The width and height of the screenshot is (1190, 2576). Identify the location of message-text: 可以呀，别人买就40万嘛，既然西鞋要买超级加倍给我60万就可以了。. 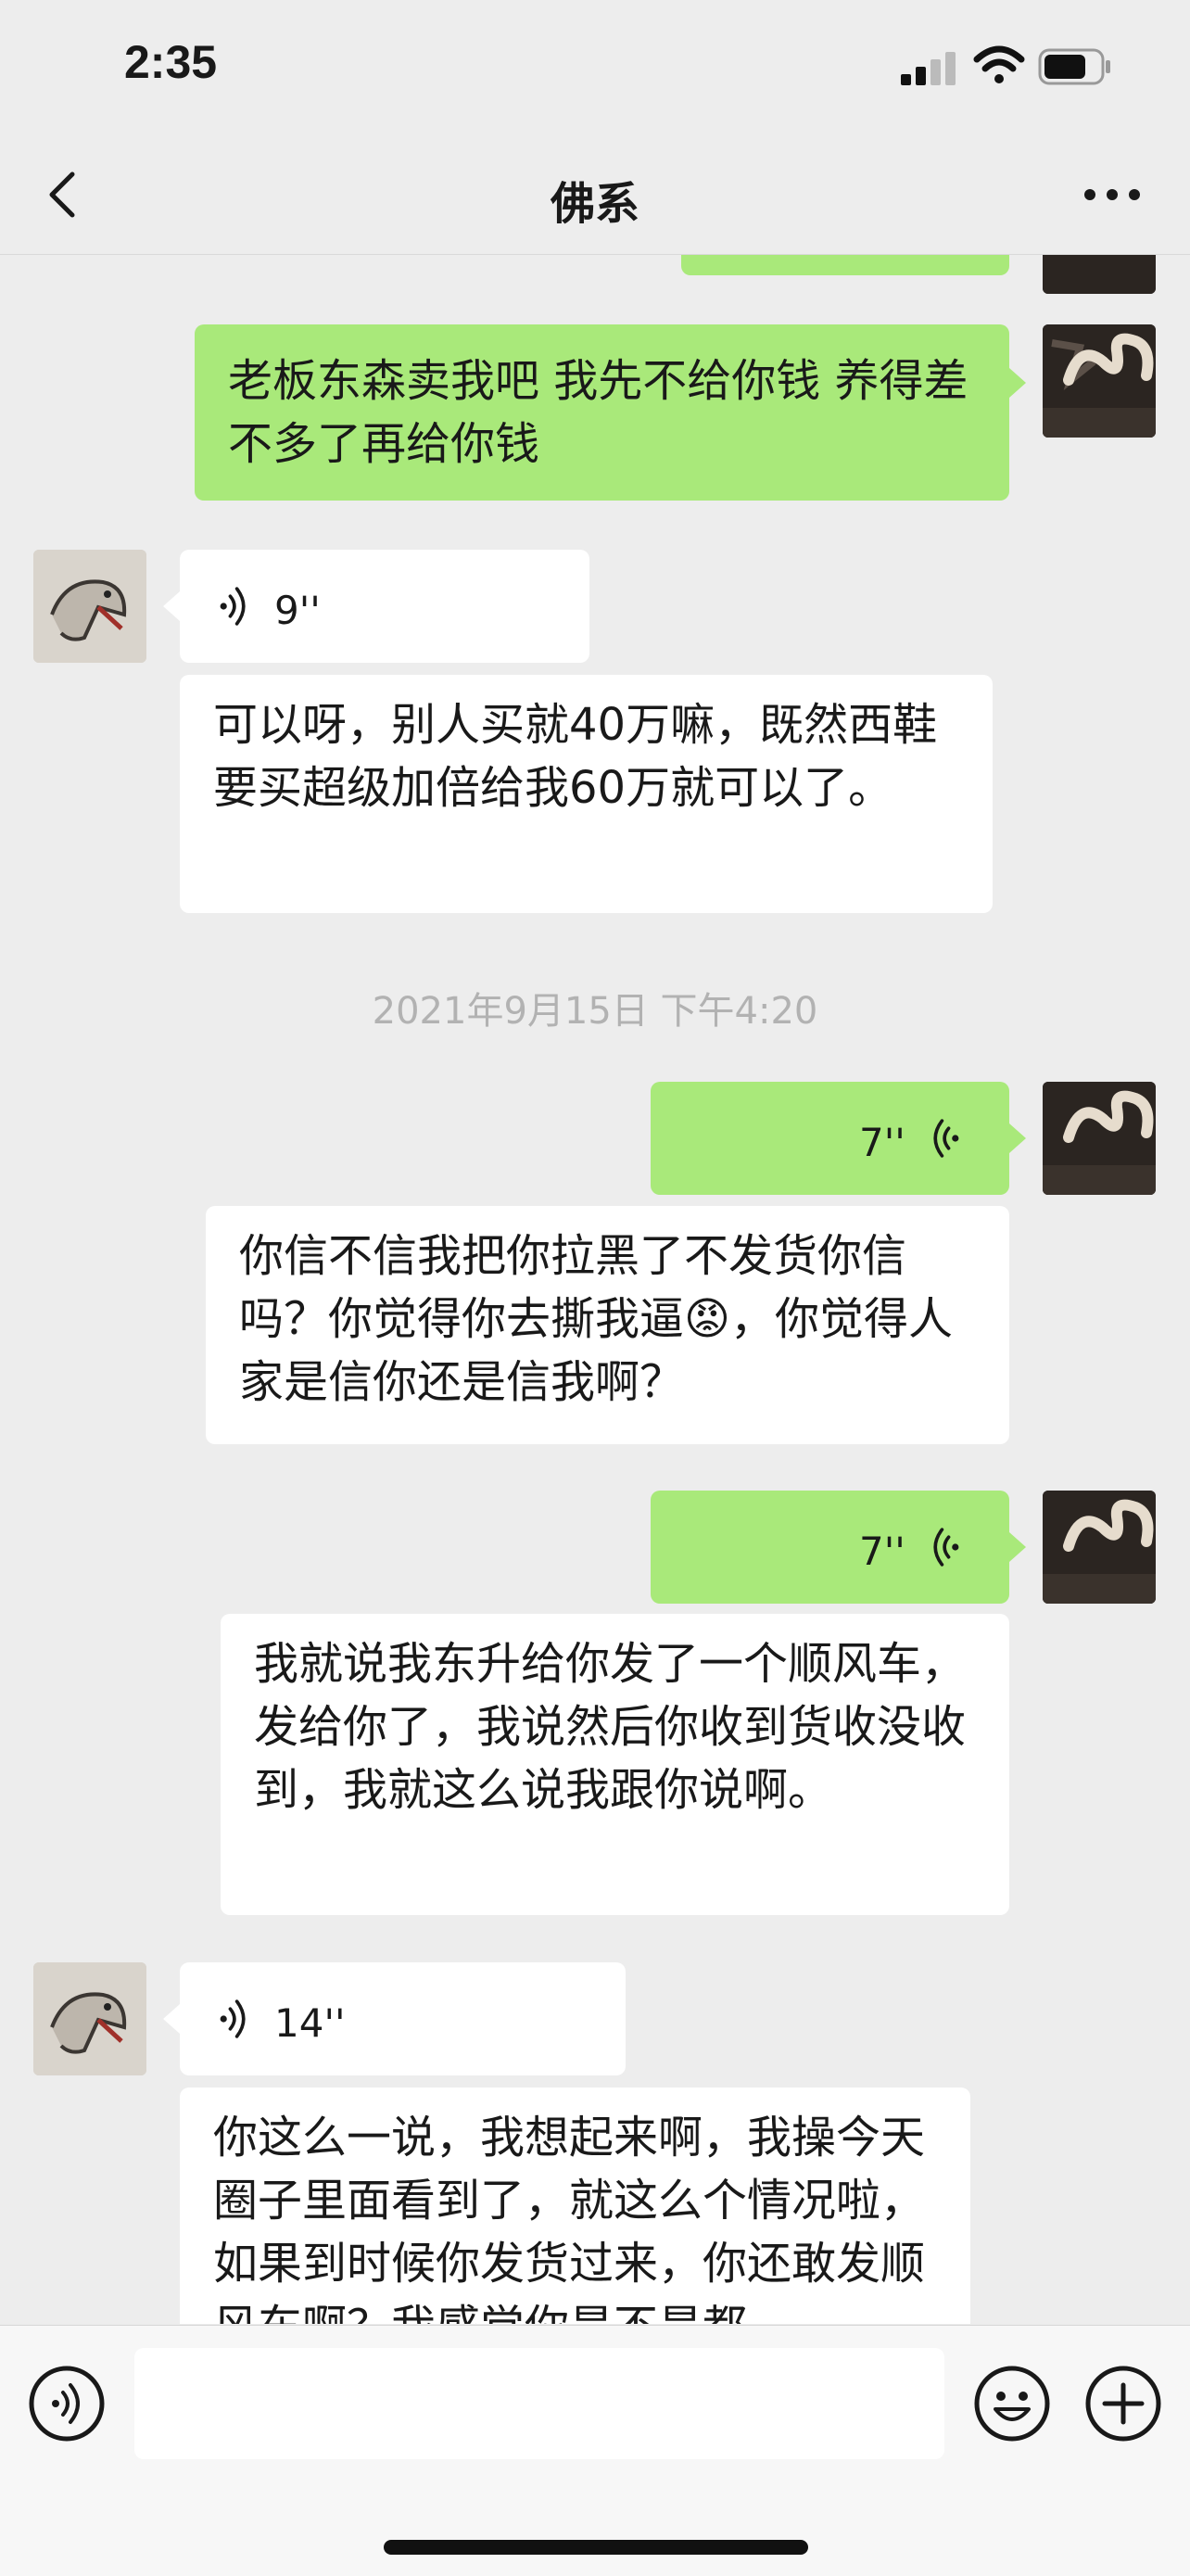
(575, 756).